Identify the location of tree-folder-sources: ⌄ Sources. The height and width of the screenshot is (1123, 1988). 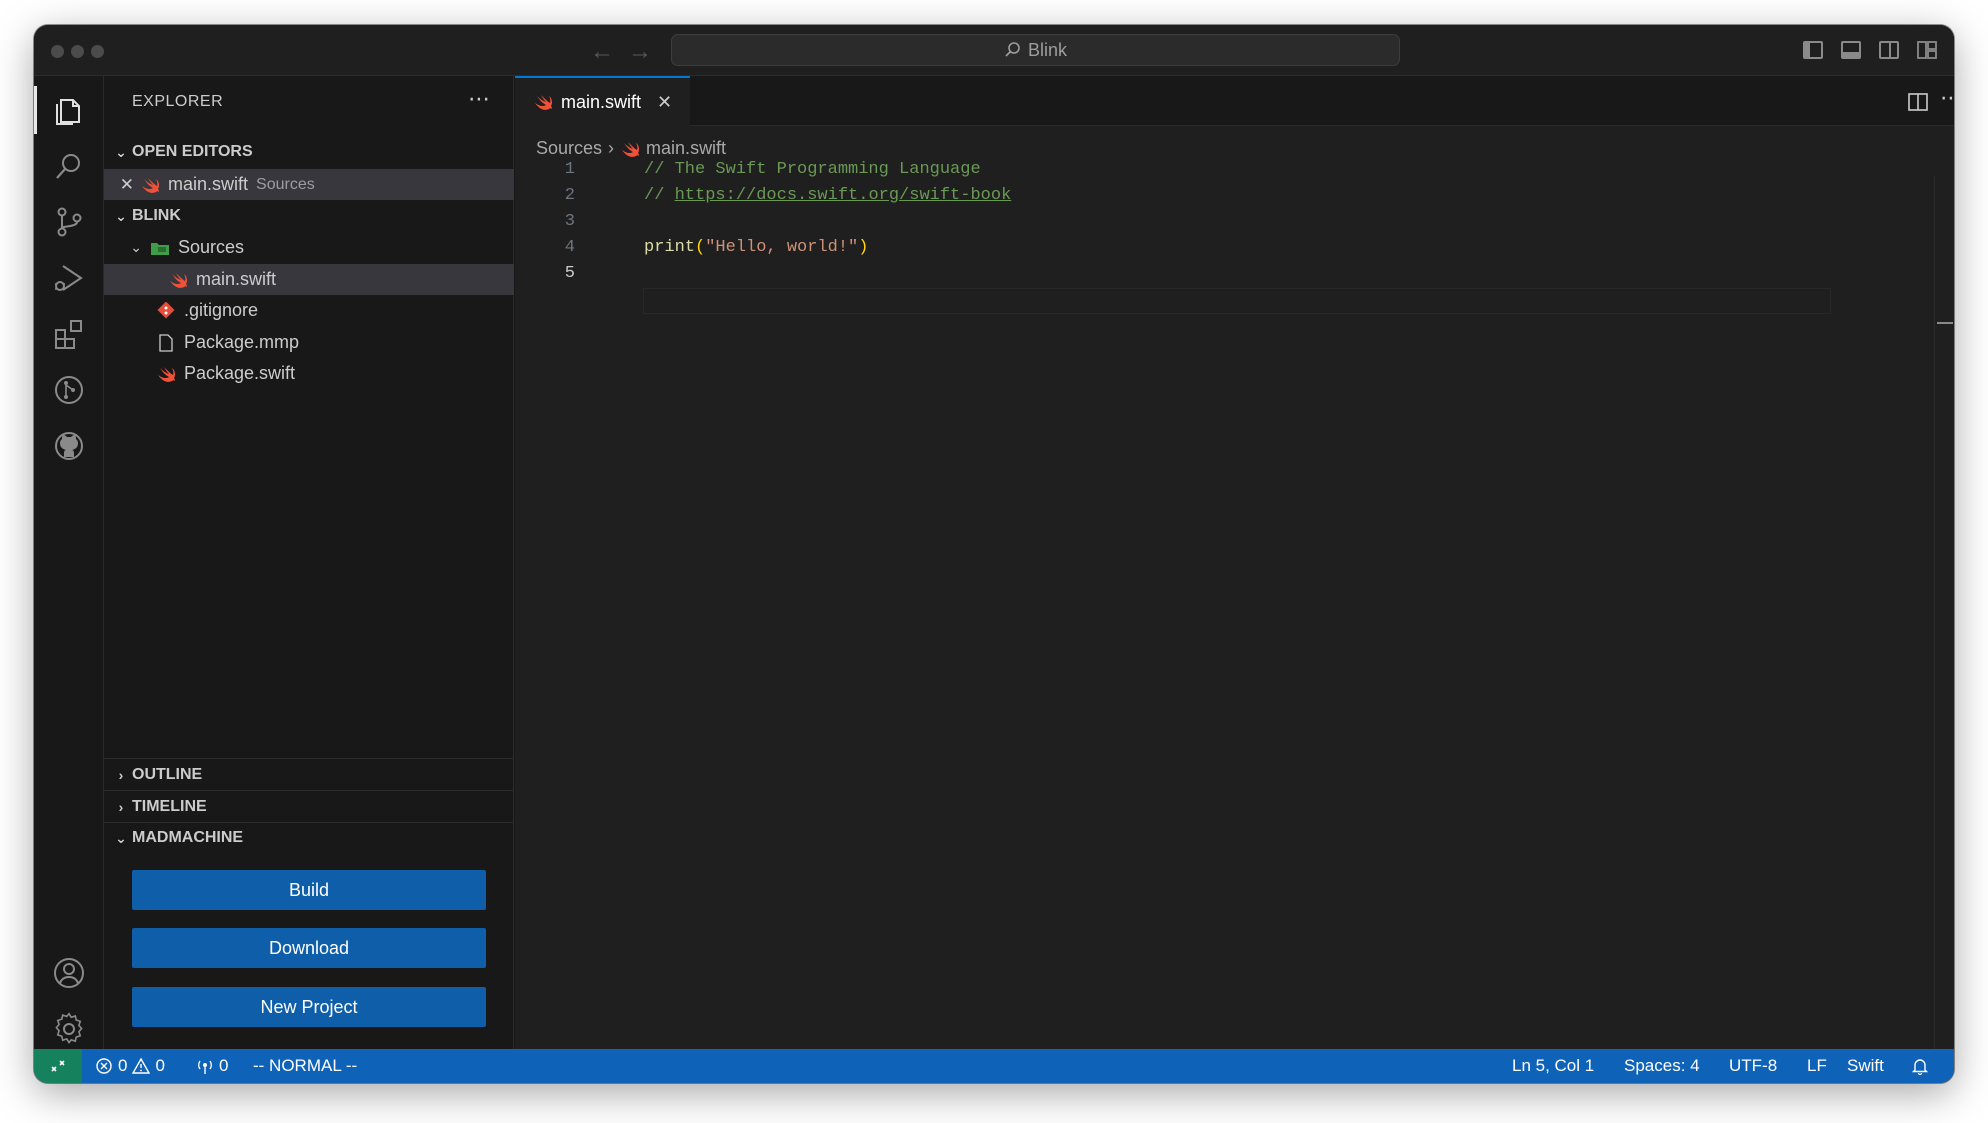
(309, 247).